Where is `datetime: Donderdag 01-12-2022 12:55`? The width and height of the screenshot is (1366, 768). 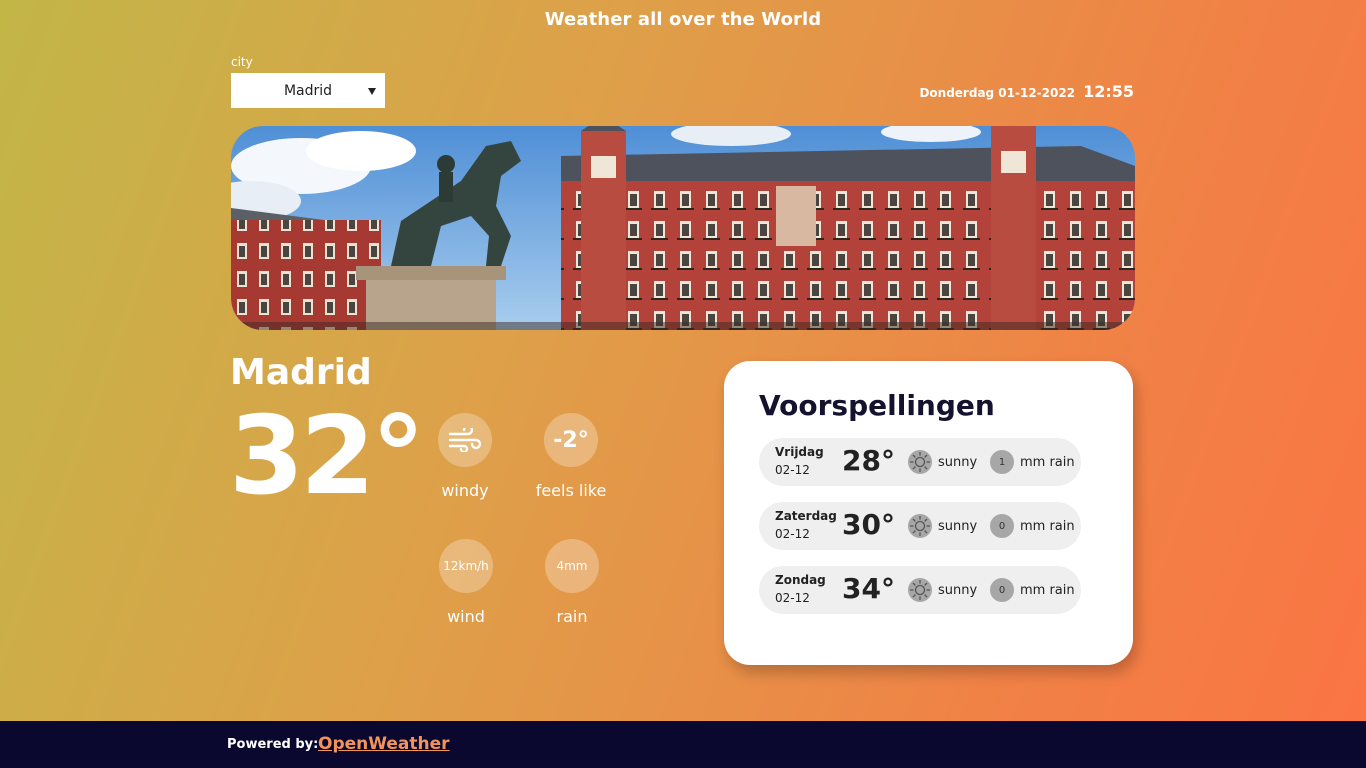
datetime: Donderdag 01-12-2022 12:55 is located at coordinates (1026, 91).